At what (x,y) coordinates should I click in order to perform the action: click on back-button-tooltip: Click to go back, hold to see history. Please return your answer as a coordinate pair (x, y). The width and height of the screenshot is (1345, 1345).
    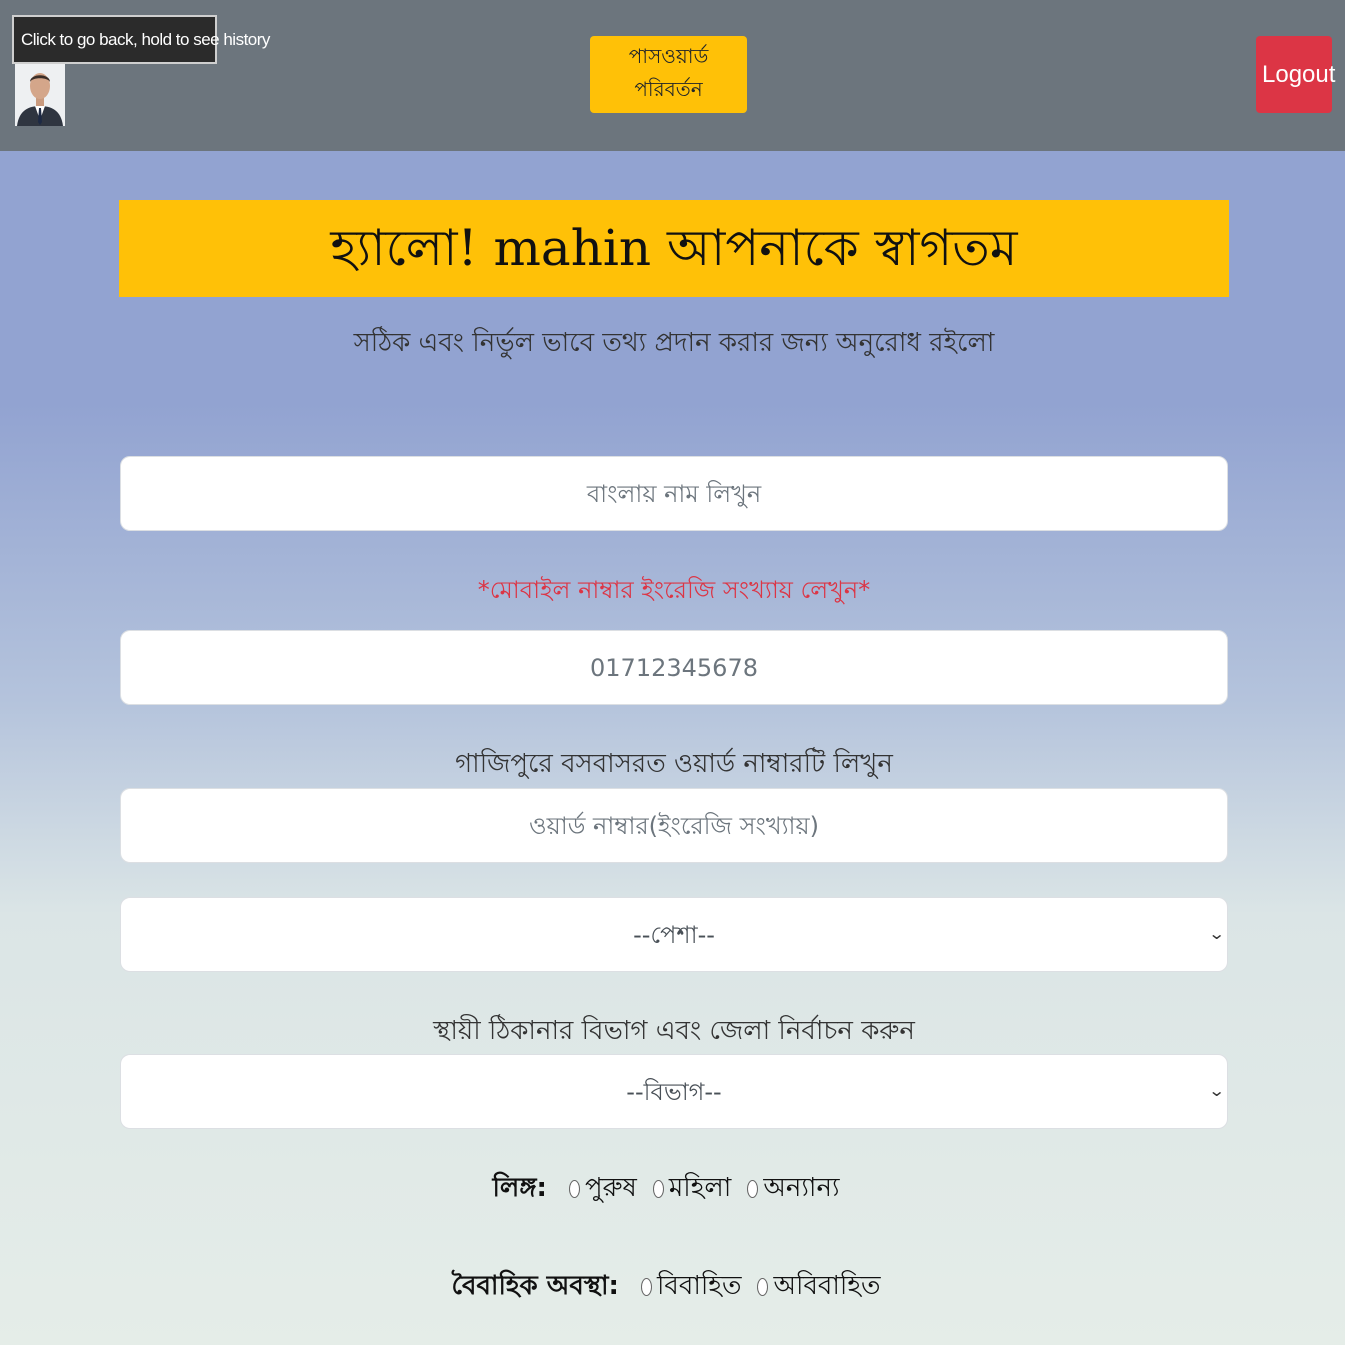
    Looking at the image, I should click on (141, 39).